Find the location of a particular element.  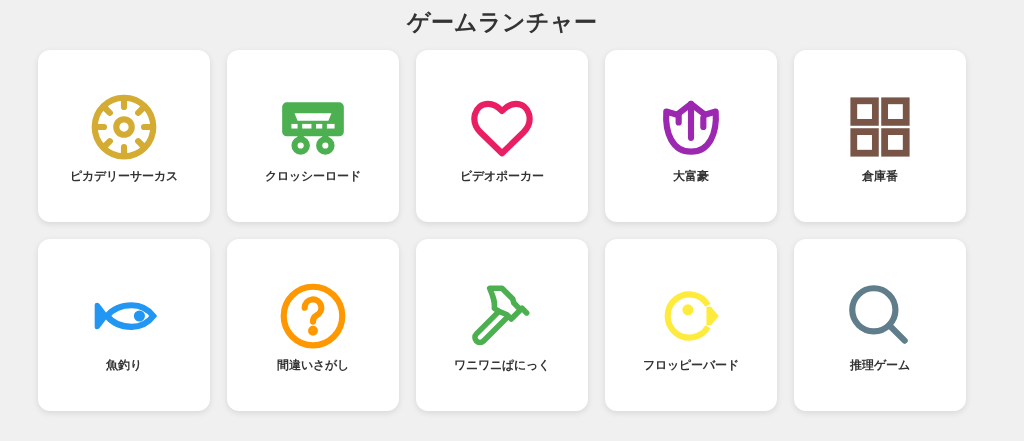

game-card: 間違いさがし is located at coordinates (313, 325).